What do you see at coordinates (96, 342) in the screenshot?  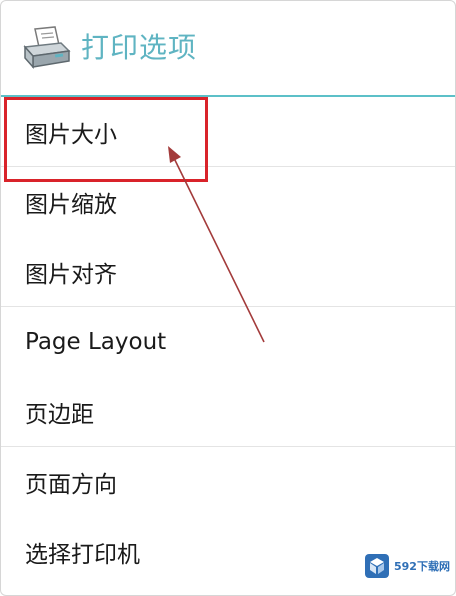 I see `menu-item-label: Page Layout` at bounding box center [96, 342].